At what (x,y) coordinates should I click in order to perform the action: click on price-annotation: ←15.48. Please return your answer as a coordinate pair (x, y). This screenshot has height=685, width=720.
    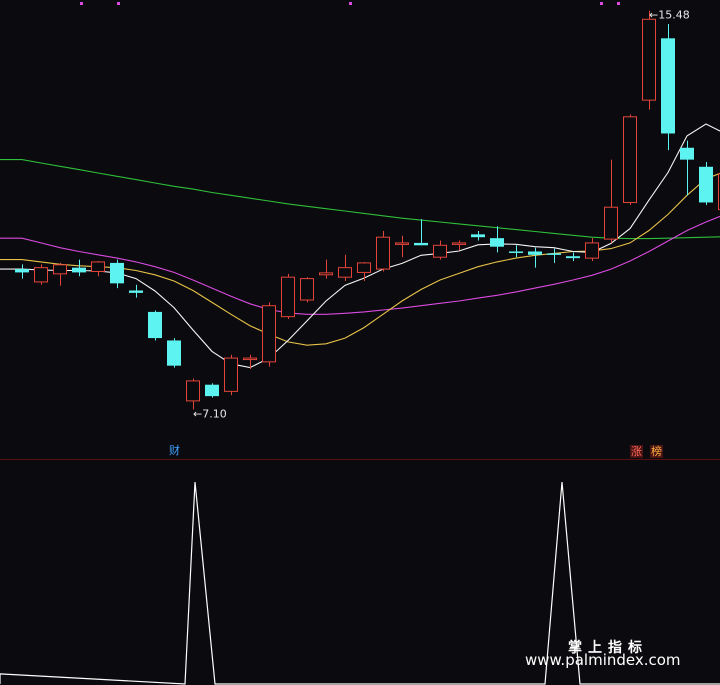
    Looking at the image, I should click on (669, 15).